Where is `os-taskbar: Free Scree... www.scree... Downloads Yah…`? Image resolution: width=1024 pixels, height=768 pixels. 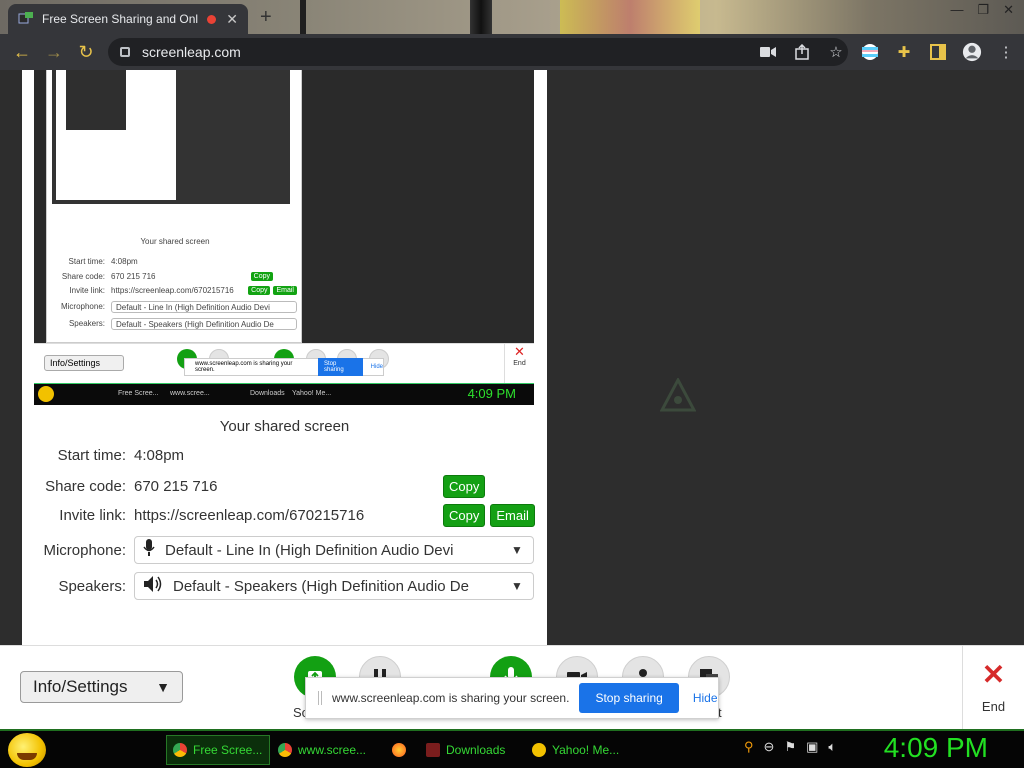
os-taskbar: Free Scree... www.scree... Downloads Yah… is located at coordinates (512, 748).